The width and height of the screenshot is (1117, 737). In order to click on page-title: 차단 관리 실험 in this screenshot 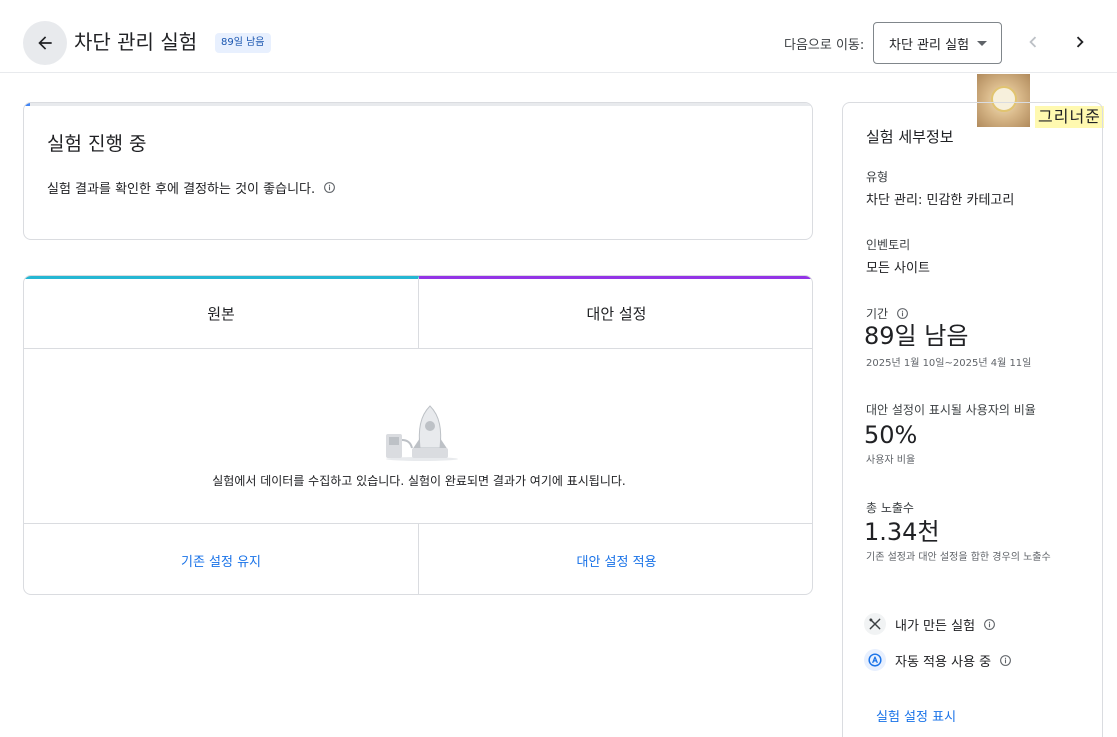, I will do `click(136, 42)`.